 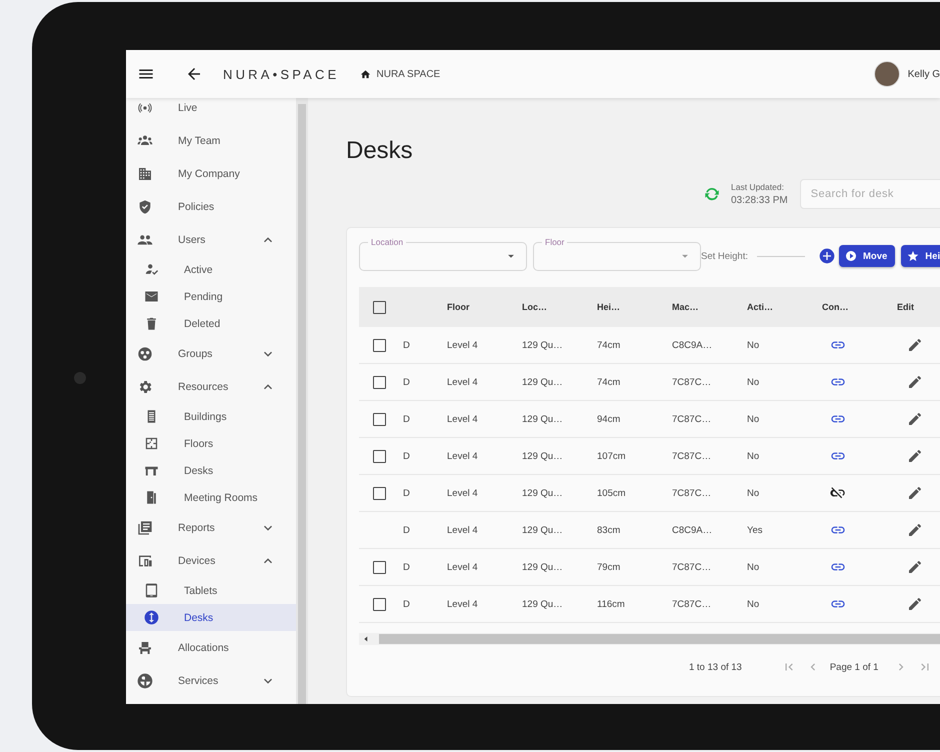 I want to click on table-cell: 83cm, so click(x=608, y=530).